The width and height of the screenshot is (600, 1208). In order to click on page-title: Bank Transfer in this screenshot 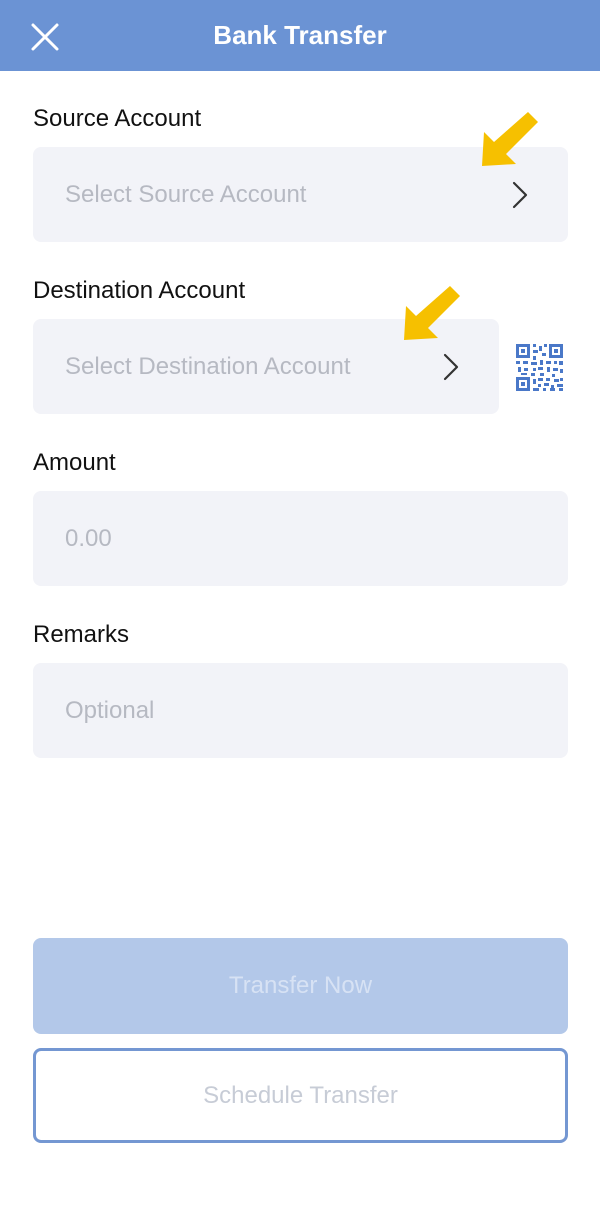, I will do `click(300, 35)`.